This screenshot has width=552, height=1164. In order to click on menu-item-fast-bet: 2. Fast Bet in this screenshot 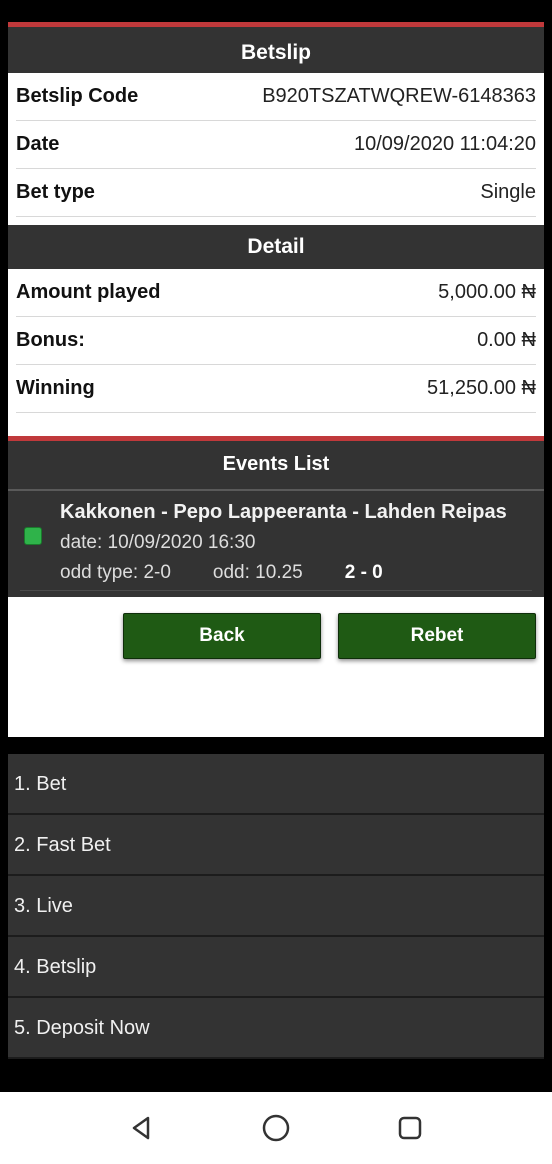, I will do `click(276, 845)`.